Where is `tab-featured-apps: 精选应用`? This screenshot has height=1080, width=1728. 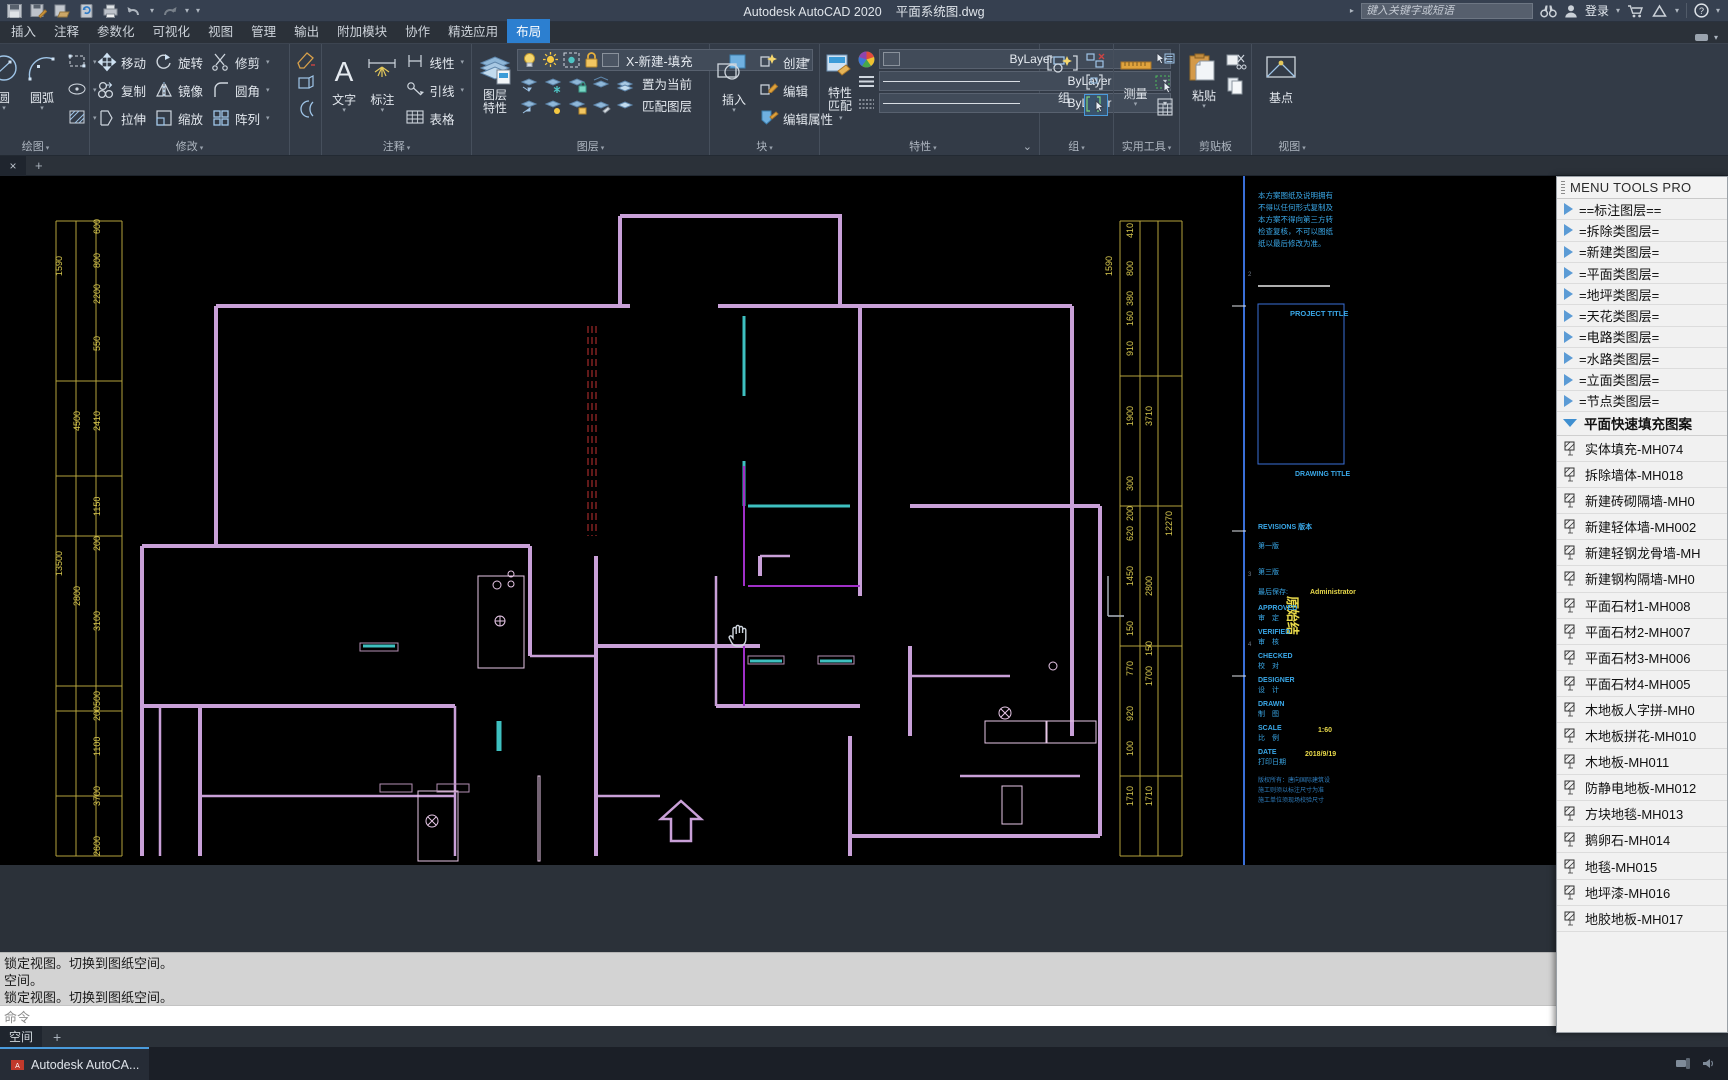 tab-featured-apps: 精选应用 is located at coordinates (473, 31).